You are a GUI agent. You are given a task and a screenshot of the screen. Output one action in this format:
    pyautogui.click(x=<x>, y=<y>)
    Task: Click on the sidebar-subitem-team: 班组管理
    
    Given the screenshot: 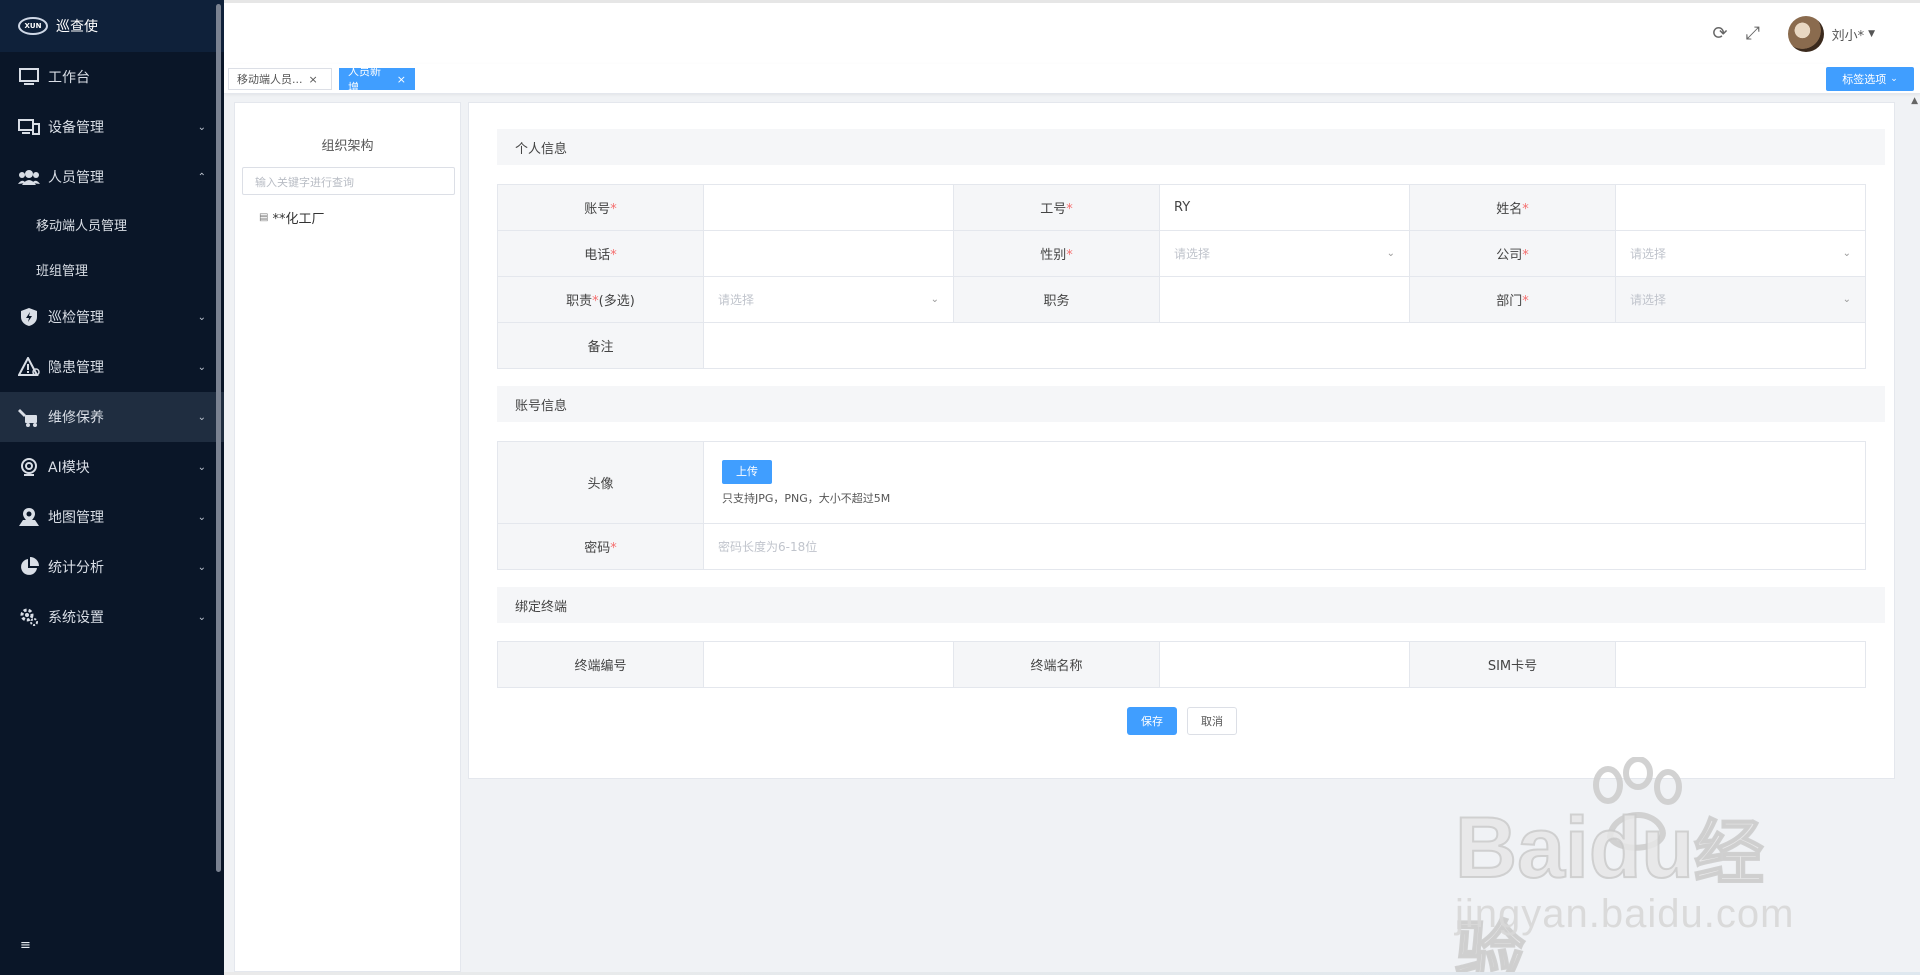 What is the action you would take?
    pyautogui.click(x=112, y=269)
    